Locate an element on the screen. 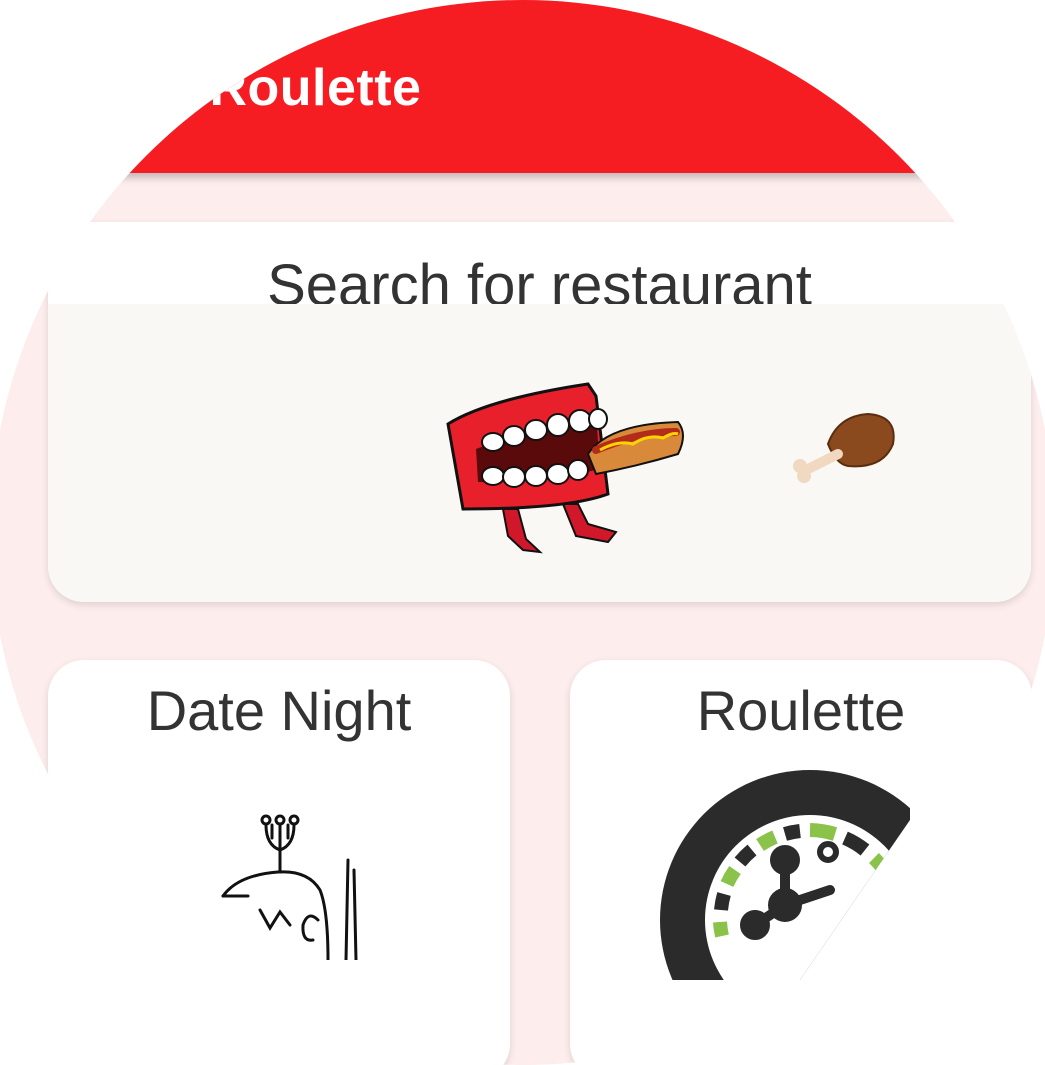 The image size is (1045, 1065). chicken-drumstick-icon is located at coordinates (844, 447).